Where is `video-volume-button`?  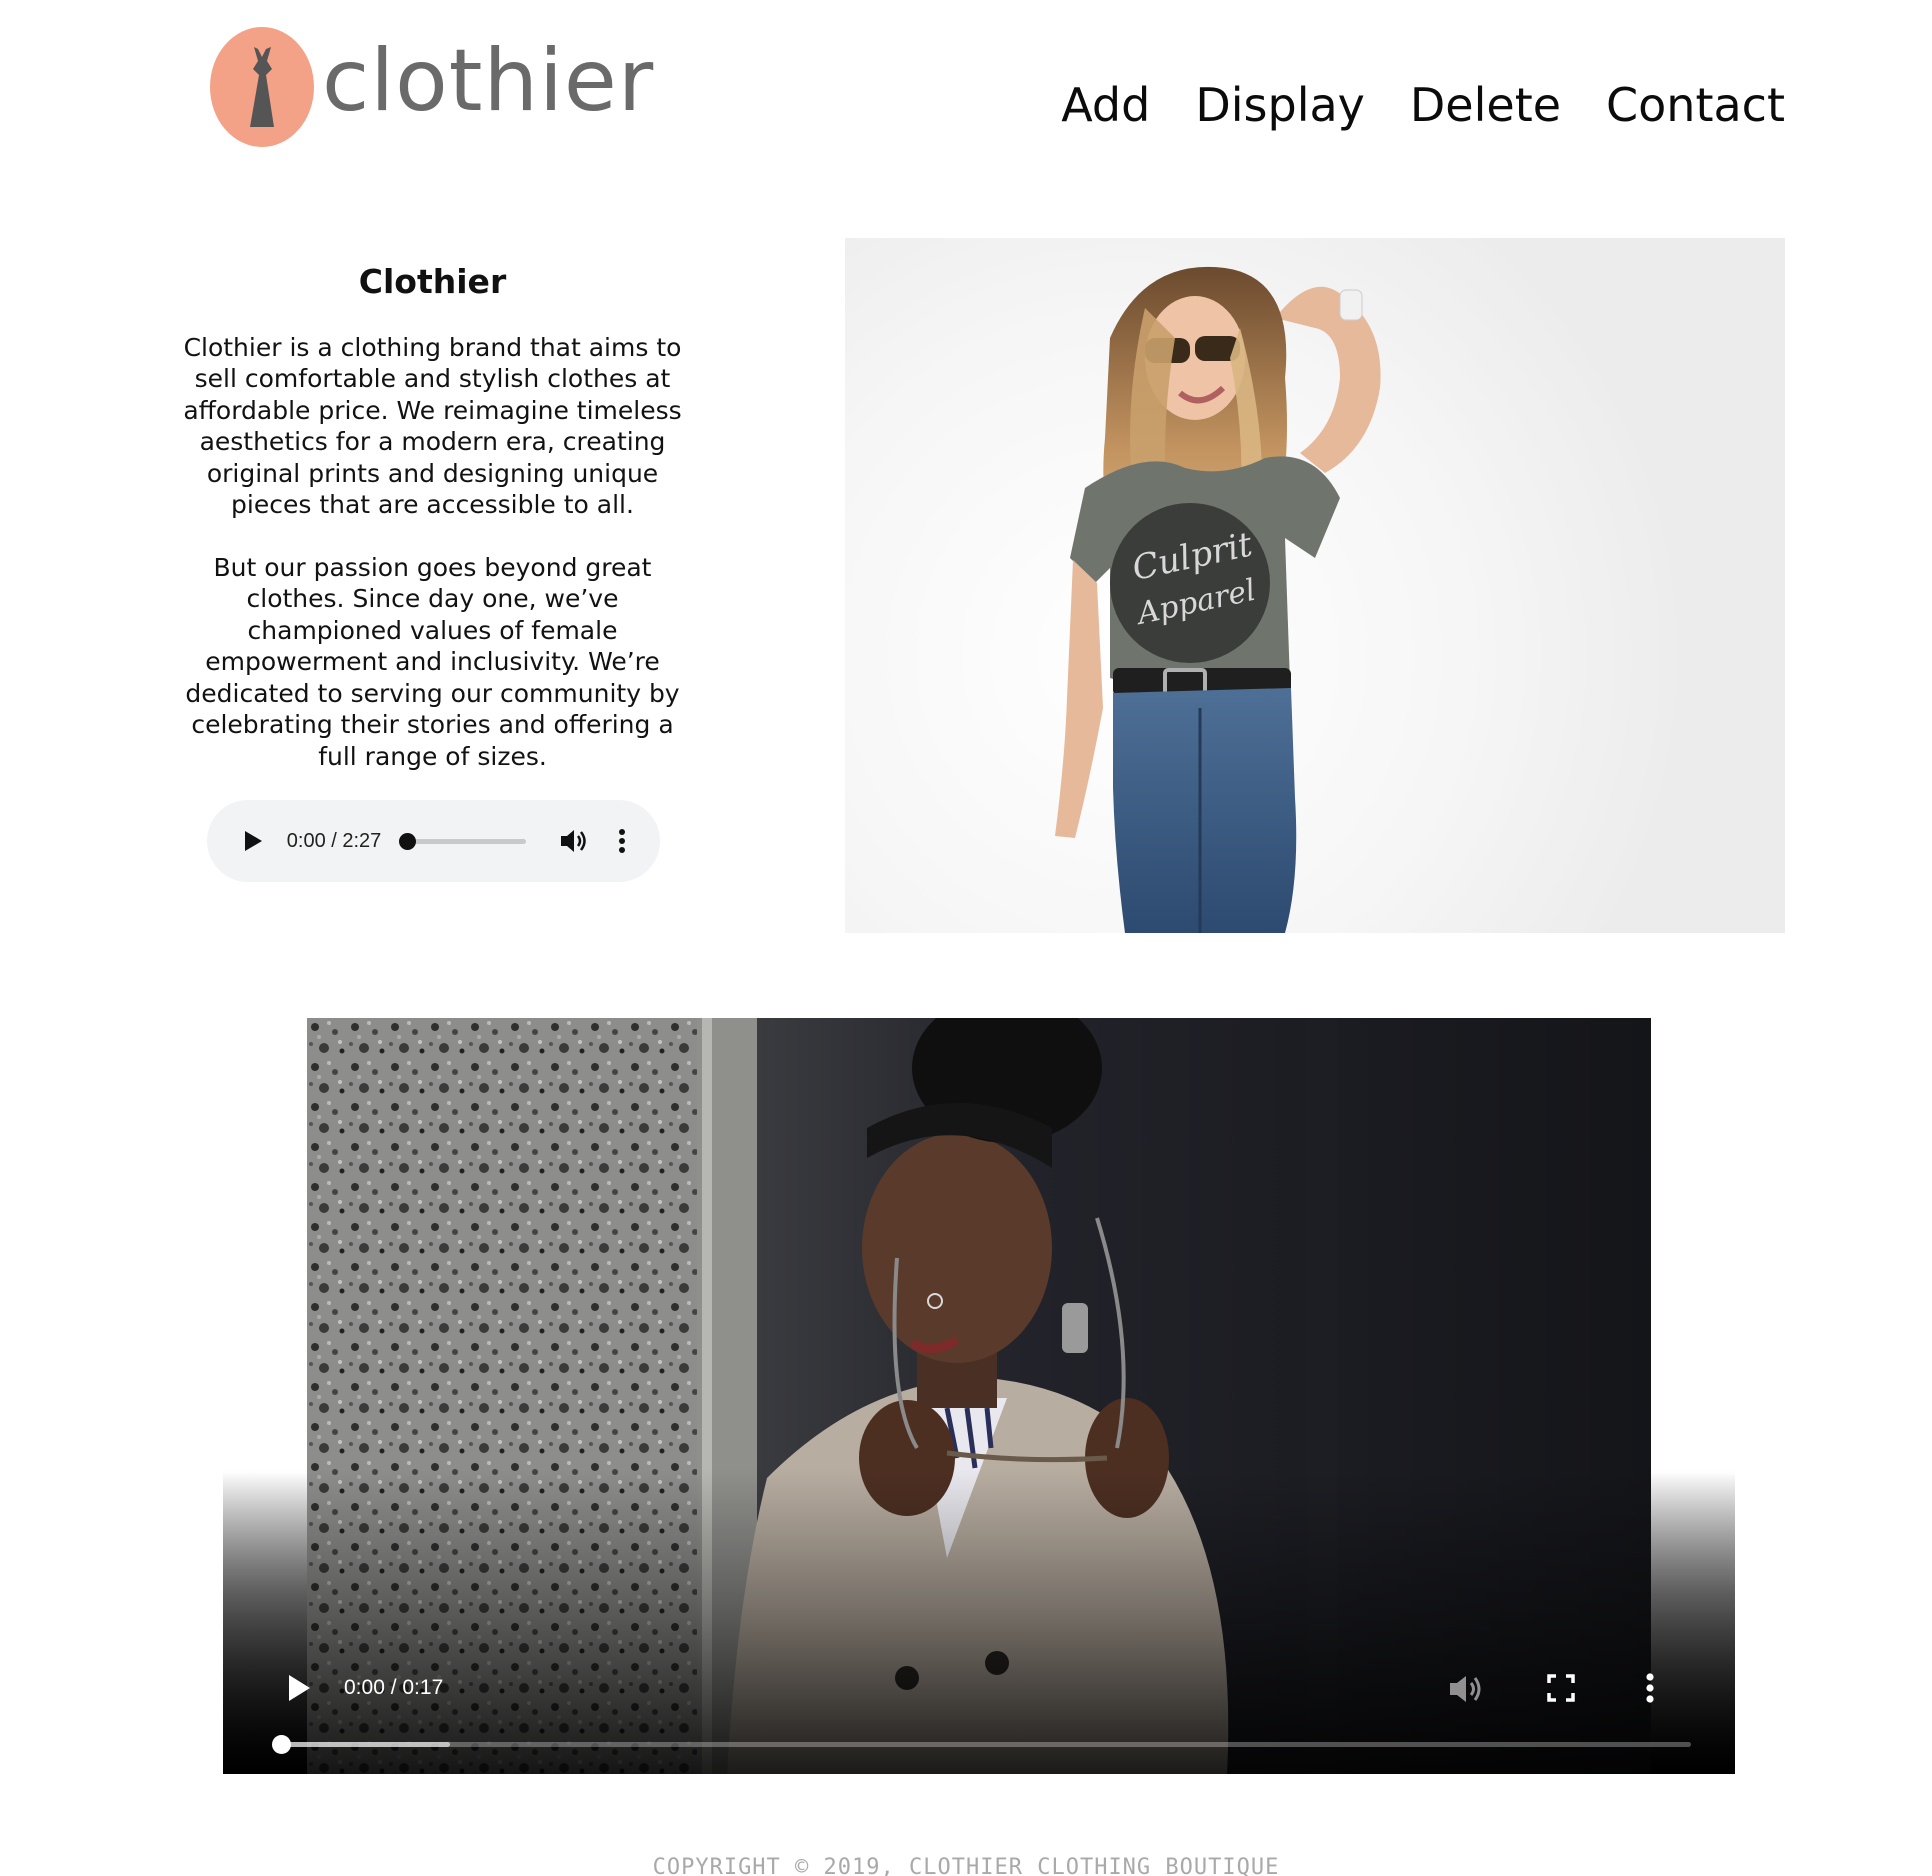 video-volume-button is located at coordinates (1466, 1689).